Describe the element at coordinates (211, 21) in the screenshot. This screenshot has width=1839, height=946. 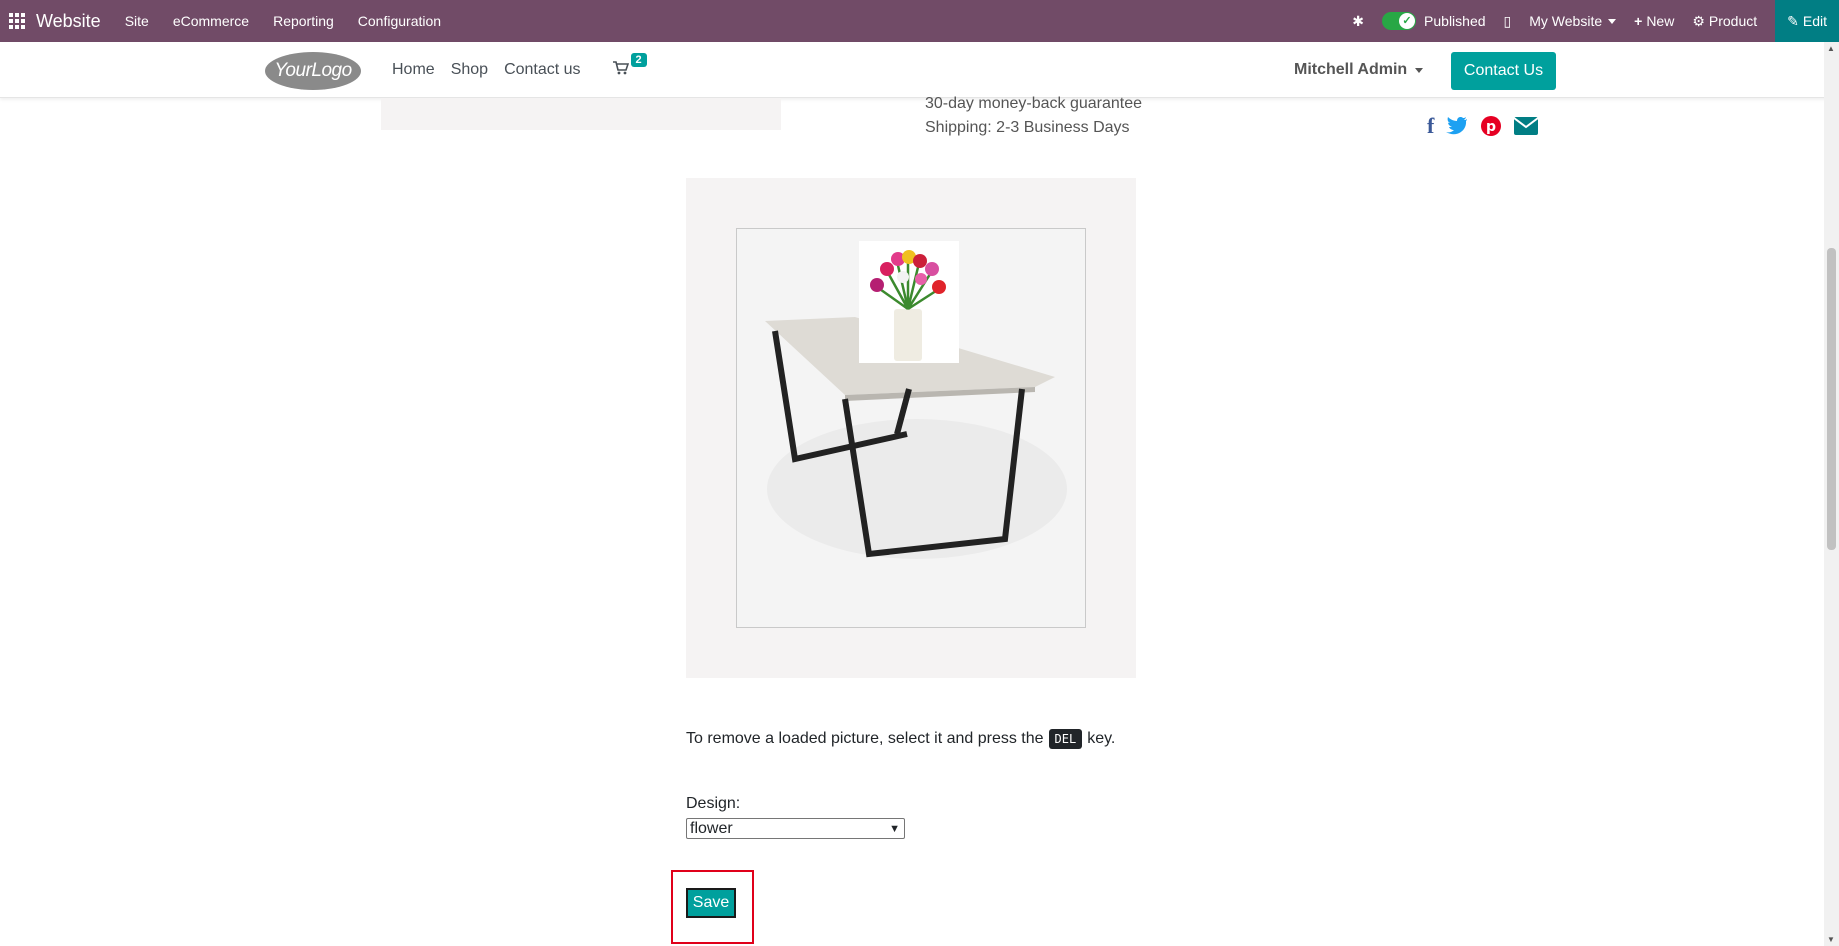
I see `menu-ecommerce: eCommerce` at that location.